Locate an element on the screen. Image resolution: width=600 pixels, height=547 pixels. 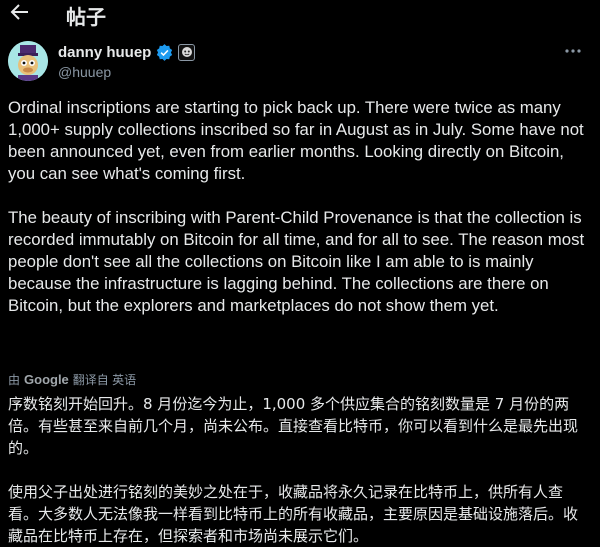
more-dots-icon is located at coordinates (573, 51).